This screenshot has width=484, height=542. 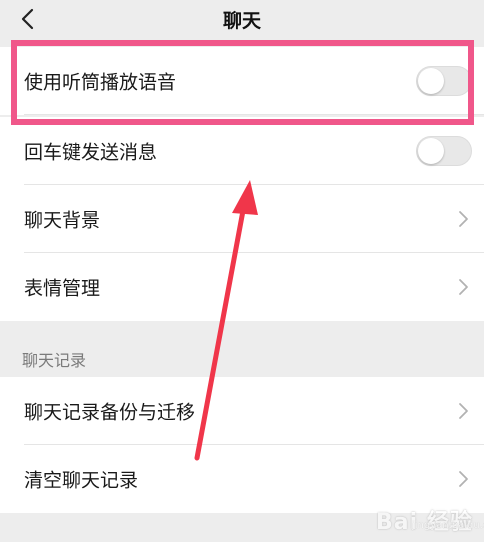 What do you see at coordinates (448, 525) in the screenshot?
I see `watermark-subtext: jingyan.baidu.com` at bounding box center [448, 525].